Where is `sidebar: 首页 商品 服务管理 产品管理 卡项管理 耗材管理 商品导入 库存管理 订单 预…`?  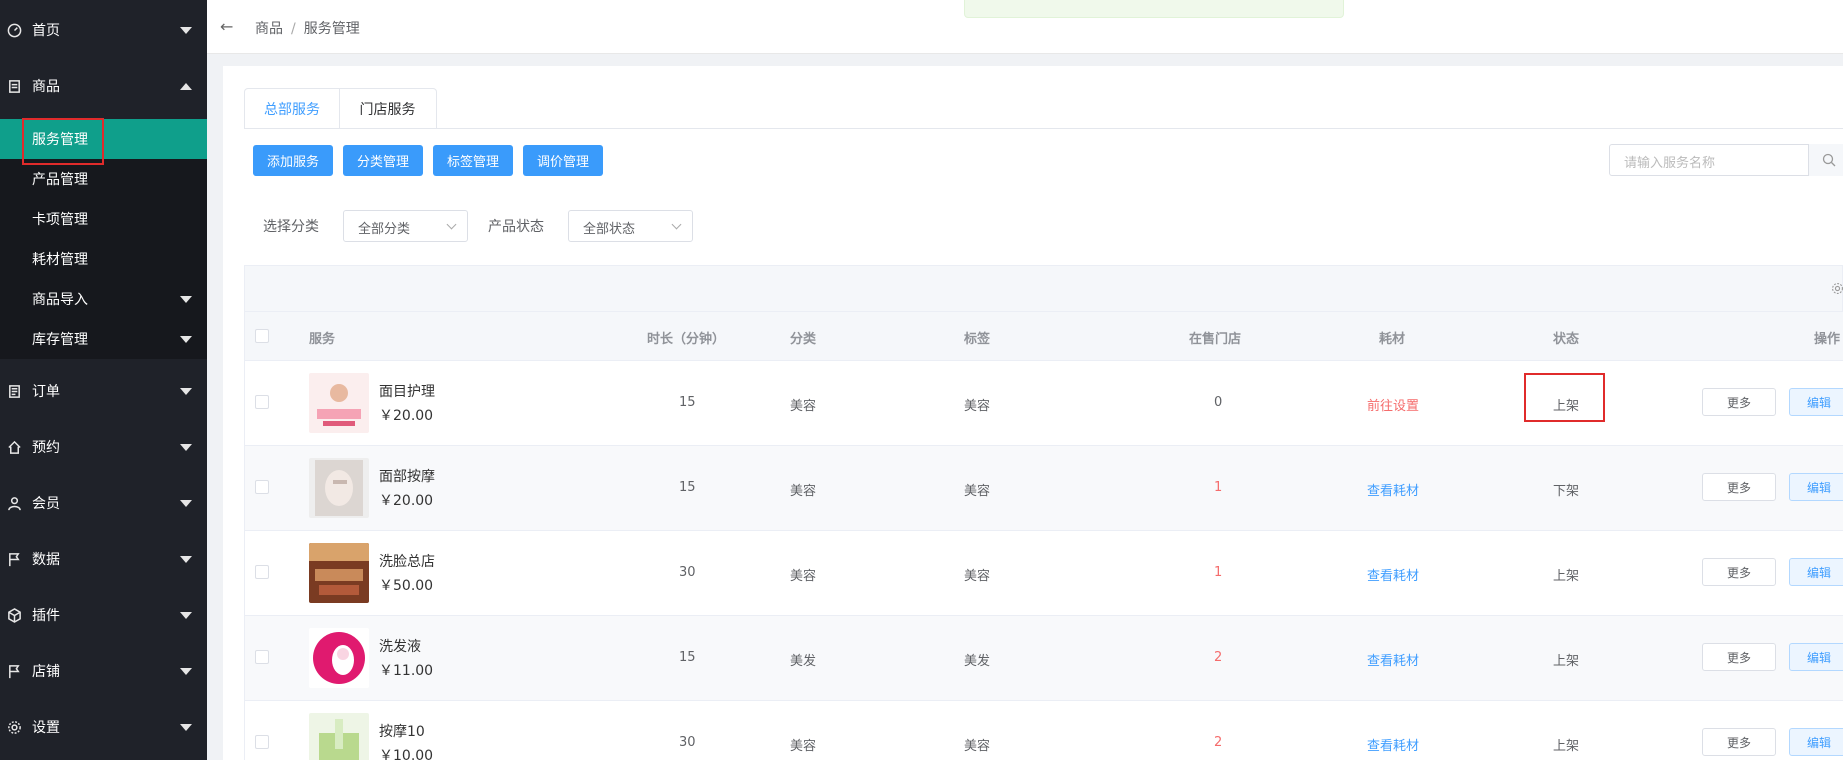
sidebar: 首页 商品 服务管理 产品管理 卡项管理 耗材管理 商品导入 库存管理 订单 预… is located at coordinates (103, 380).